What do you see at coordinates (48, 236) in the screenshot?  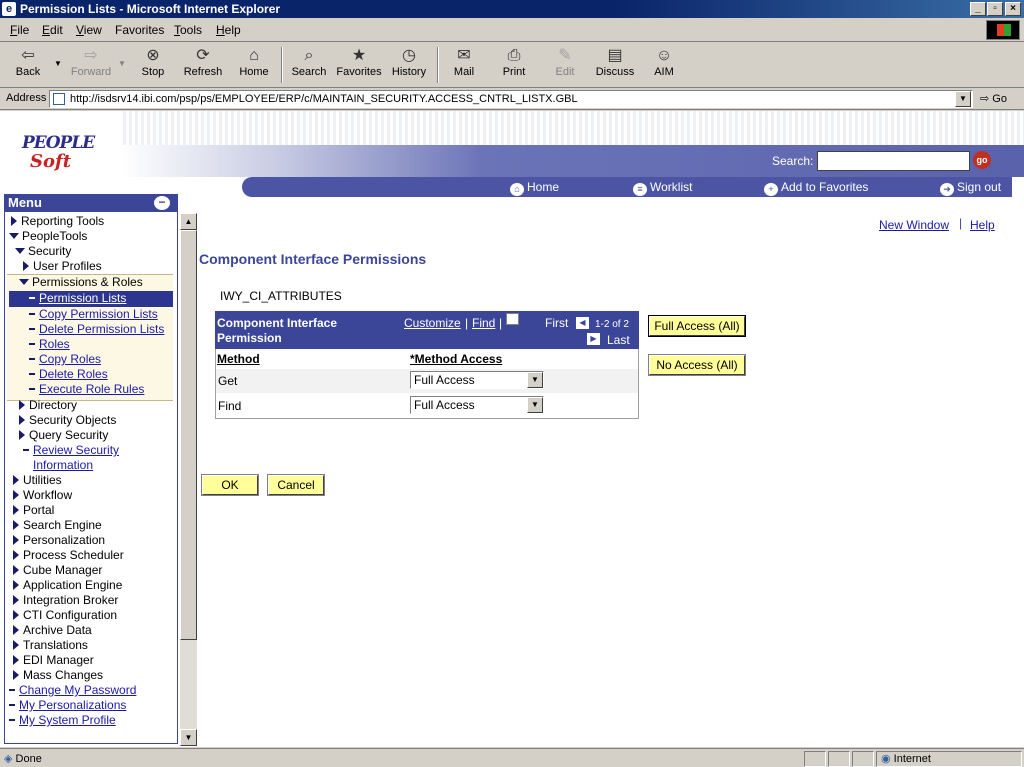 I see `menu-peopletools: PeopleTools` at bounding box center [48, 236].